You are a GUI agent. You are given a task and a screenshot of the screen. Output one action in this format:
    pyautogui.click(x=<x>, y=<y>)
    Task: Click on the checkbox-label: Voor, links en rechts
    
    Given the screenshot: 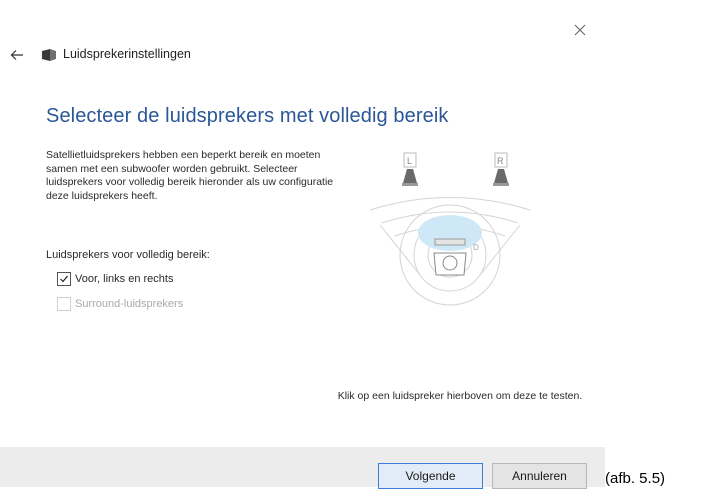 What is the action you would take?
    pyautogui.click(x=124, y=279)
    